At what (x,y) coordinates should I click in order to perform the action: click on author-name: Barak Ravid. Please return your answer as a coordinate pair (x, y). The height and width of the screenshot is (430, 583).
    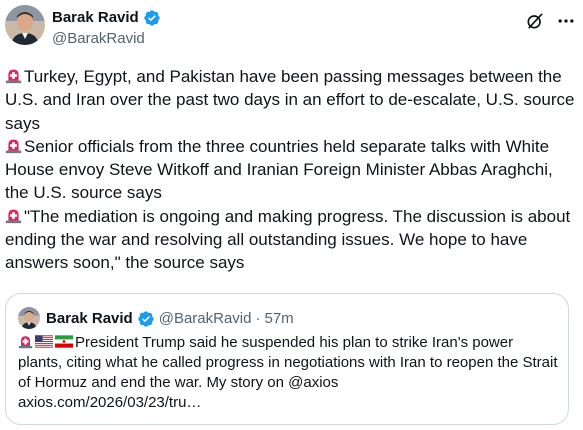
    Looking at the image, I should click on (95, 18).